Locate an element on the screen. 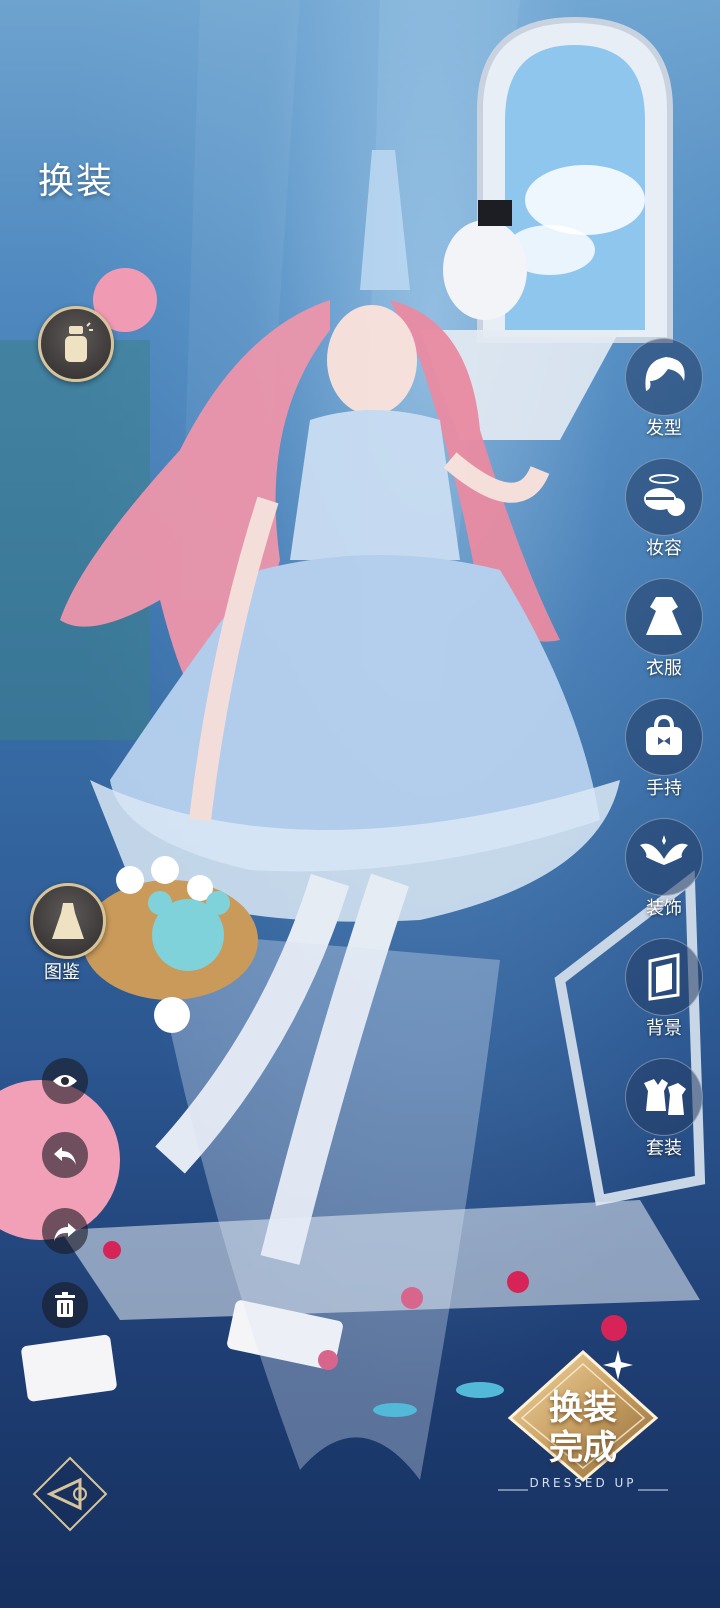 Image resolution: width=720 pixels, height=1608 pixels. menu-item-hair: 发型 is located at coordinates (664, 393).